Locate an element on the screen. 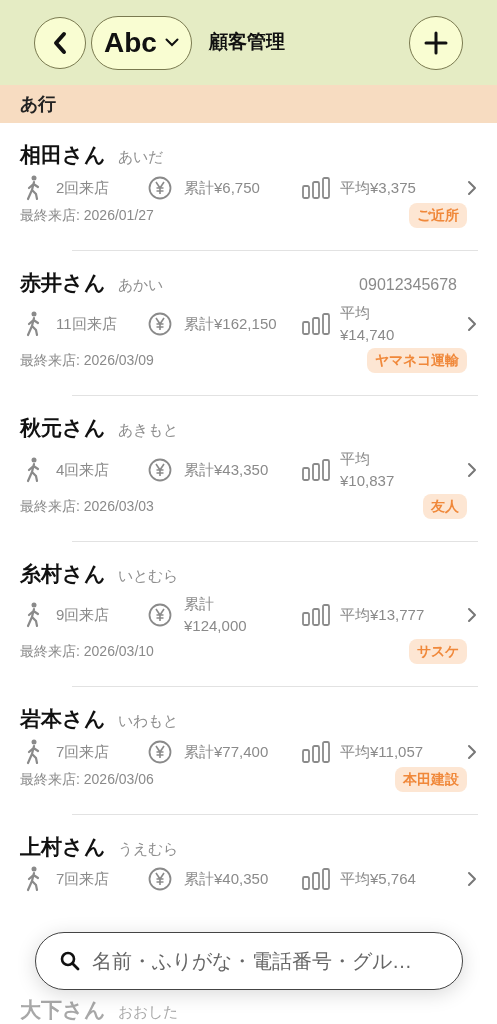 Image resolution: width=497 pixels, height=1024 pixels. total-spent: 累計¥162,150 is located at coordinates (231, 324).